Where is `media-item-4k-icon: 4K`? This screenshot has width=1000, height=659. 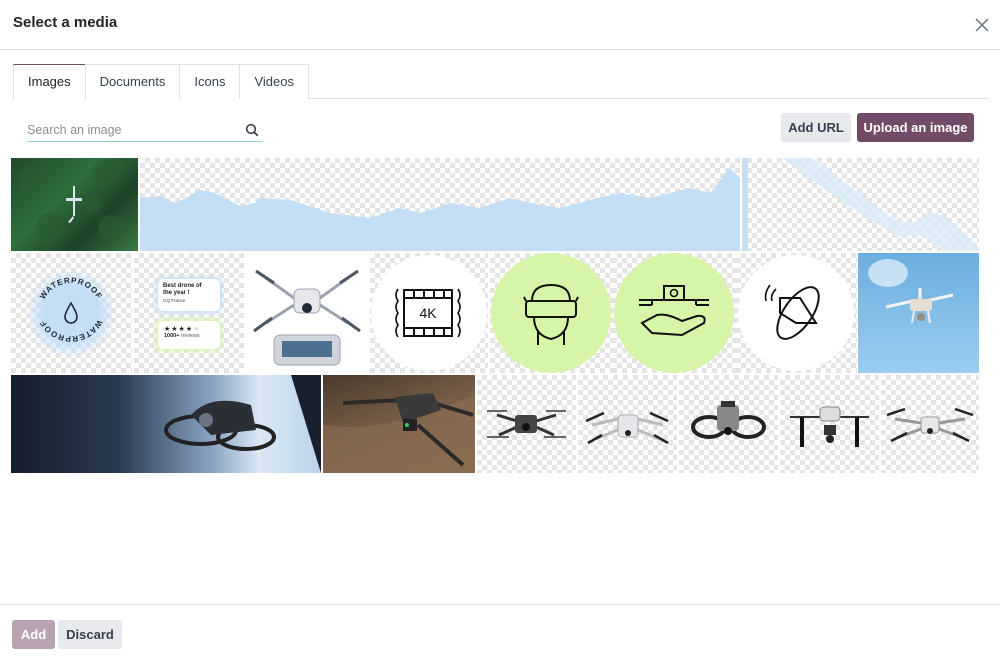
media-item-4k-icon: 4K is located at coordinates (429, 313).